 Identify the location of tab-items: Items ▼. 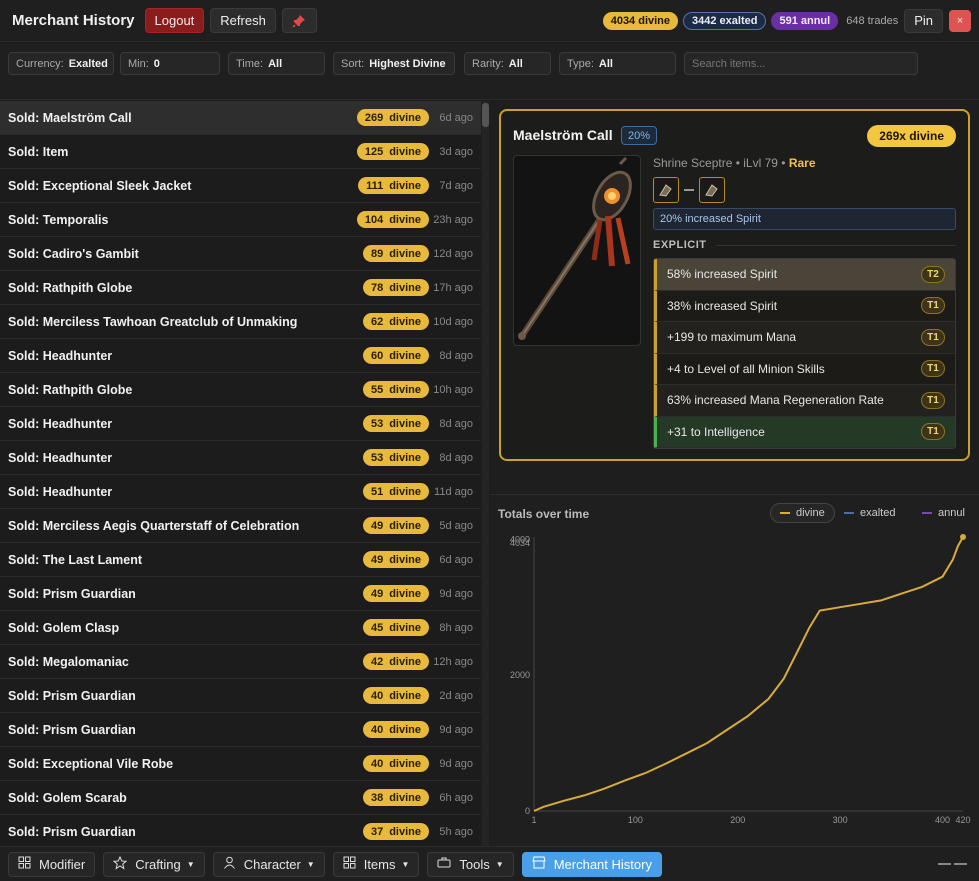
(376, 864).